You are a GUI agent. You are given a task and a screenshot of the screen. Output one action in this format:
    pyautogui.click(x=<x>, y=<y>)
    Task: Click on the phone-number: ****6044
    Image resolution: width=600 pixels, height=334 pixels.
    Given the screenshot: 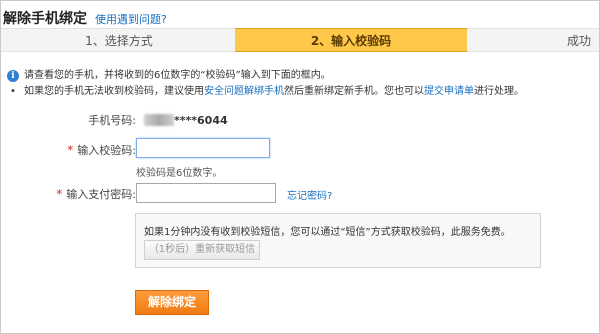 What is the action you would take?
    pyautogui.click(x=201, y=120)
    